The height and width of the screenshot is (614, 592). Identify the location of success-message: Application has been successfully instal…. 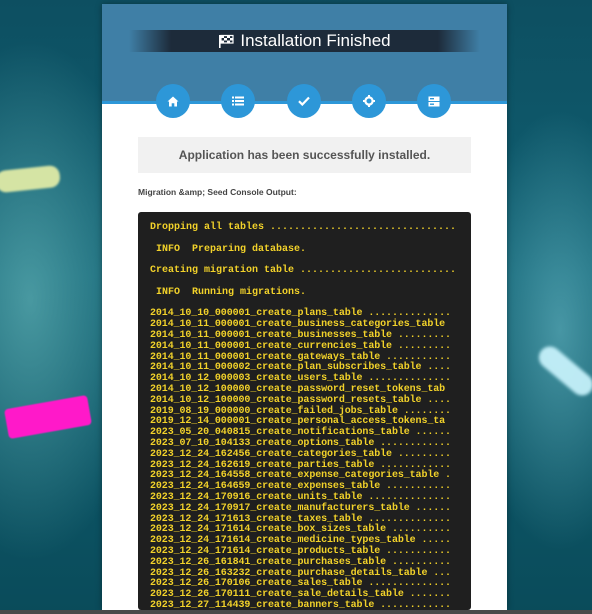
(304, 155).